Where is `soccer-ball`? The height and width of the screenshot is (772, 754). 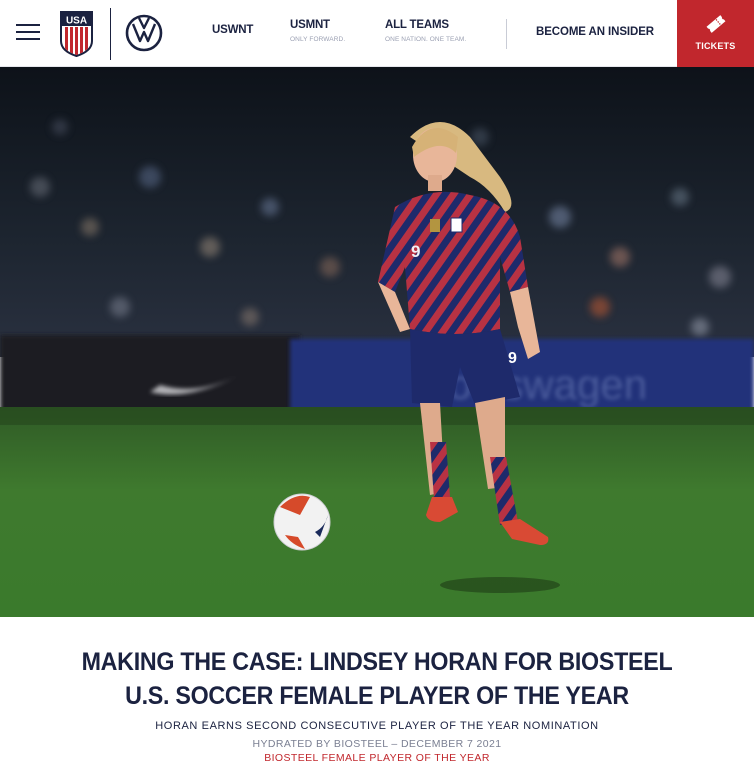
soccer-ball is located at coordinates (302, 522).